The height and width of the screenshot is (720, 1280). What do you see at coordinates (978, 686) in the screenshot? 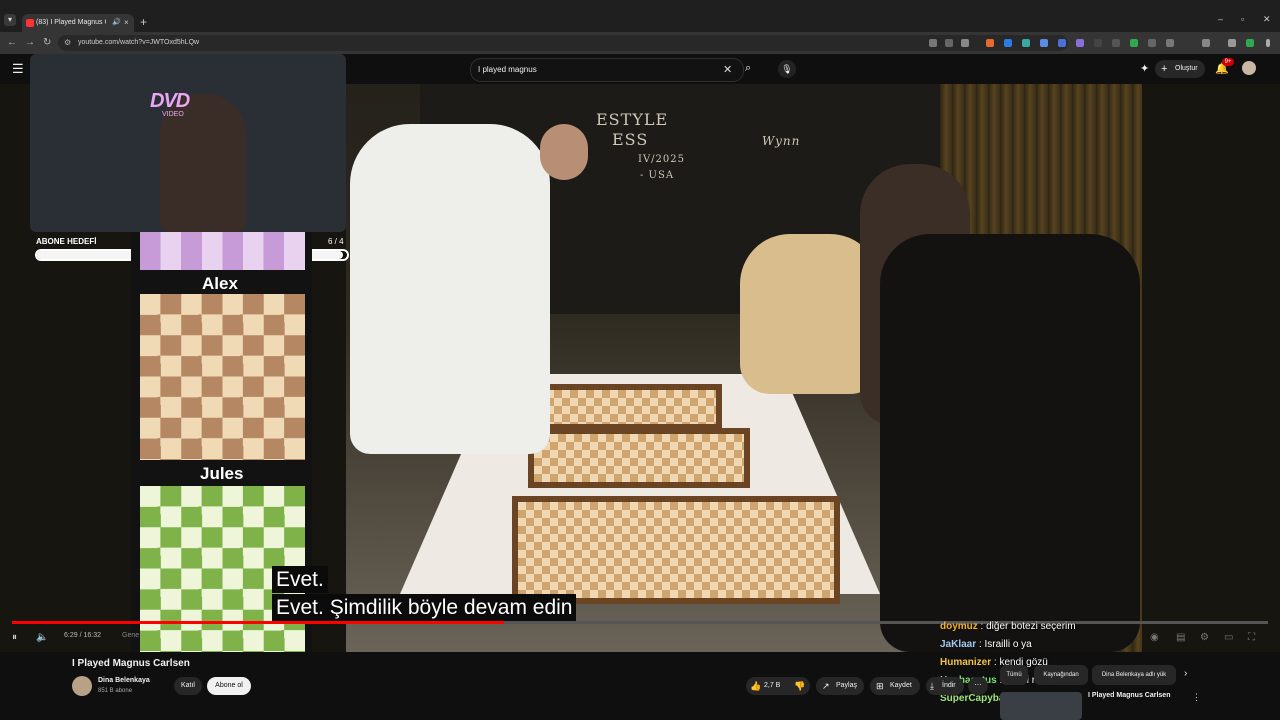
I see `more-actions-button: ⋯` at bounding box center [978, 686].